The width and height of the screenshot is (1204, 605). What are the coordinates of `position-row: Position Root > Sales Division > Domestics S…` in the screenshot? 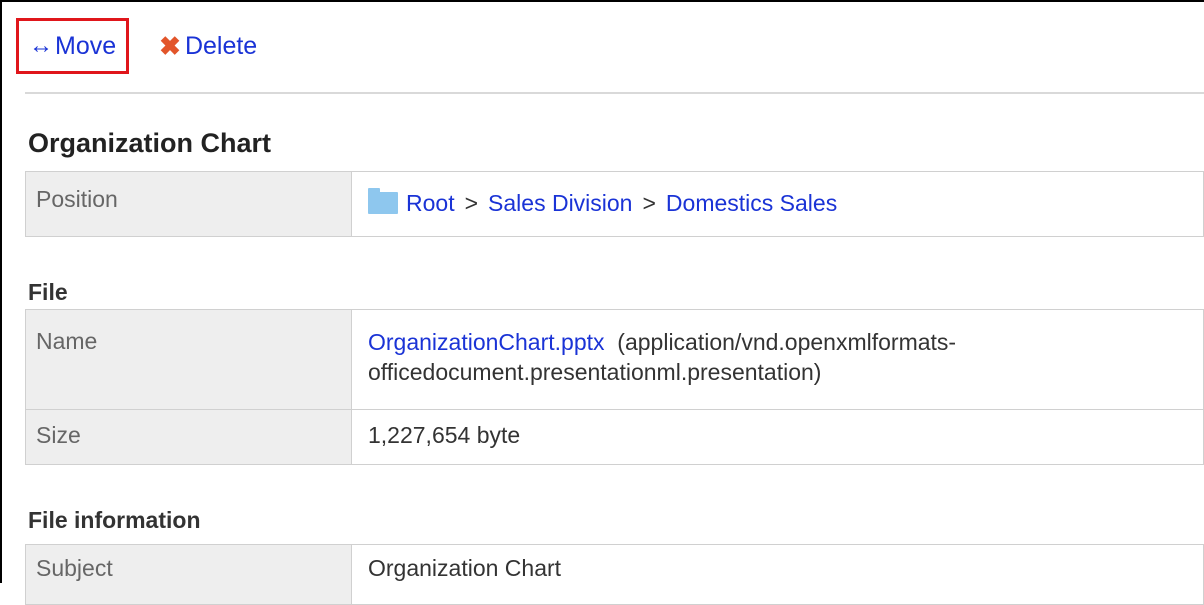 It's located at (614, 204).